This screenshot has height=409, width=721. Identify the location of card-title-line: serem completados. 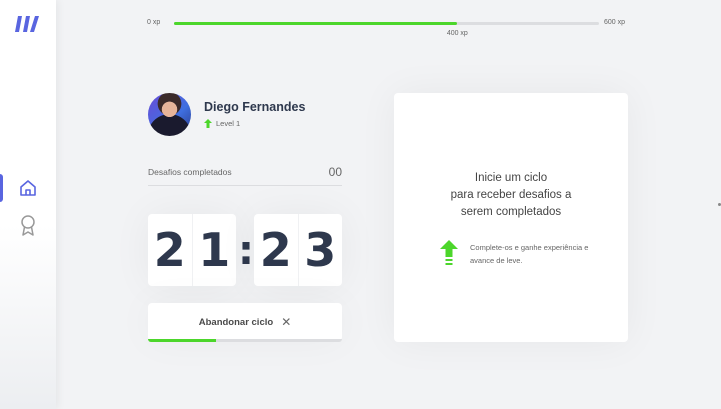
(511, 212).